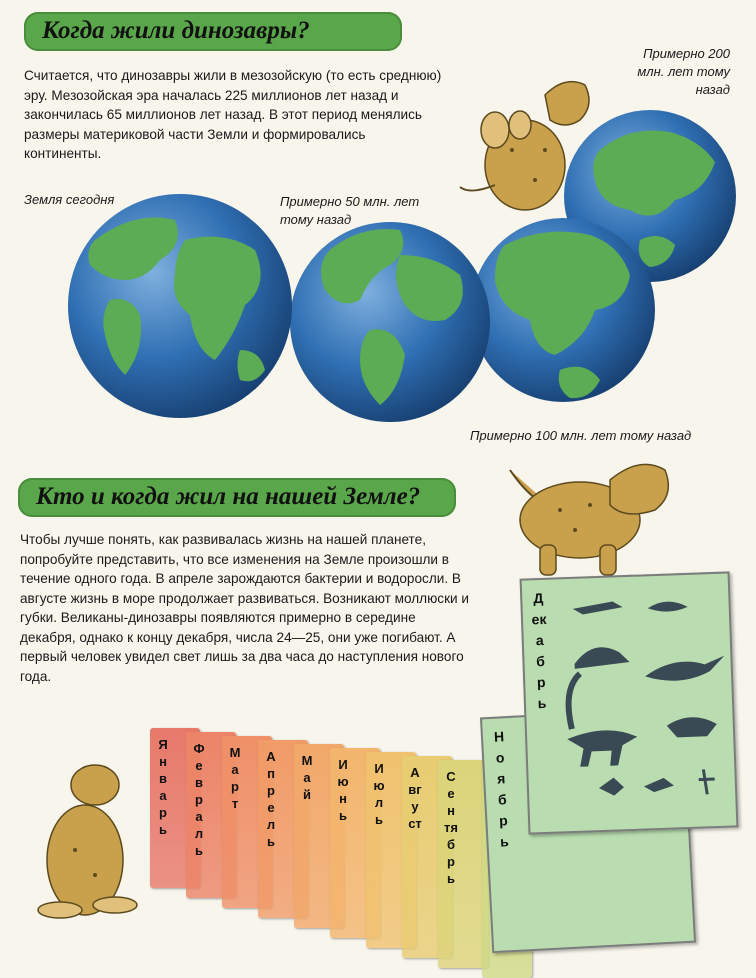  Describe the element at coordinates (463, 864) in the screenshot. I see `month-card: Сентябрь` at that location.